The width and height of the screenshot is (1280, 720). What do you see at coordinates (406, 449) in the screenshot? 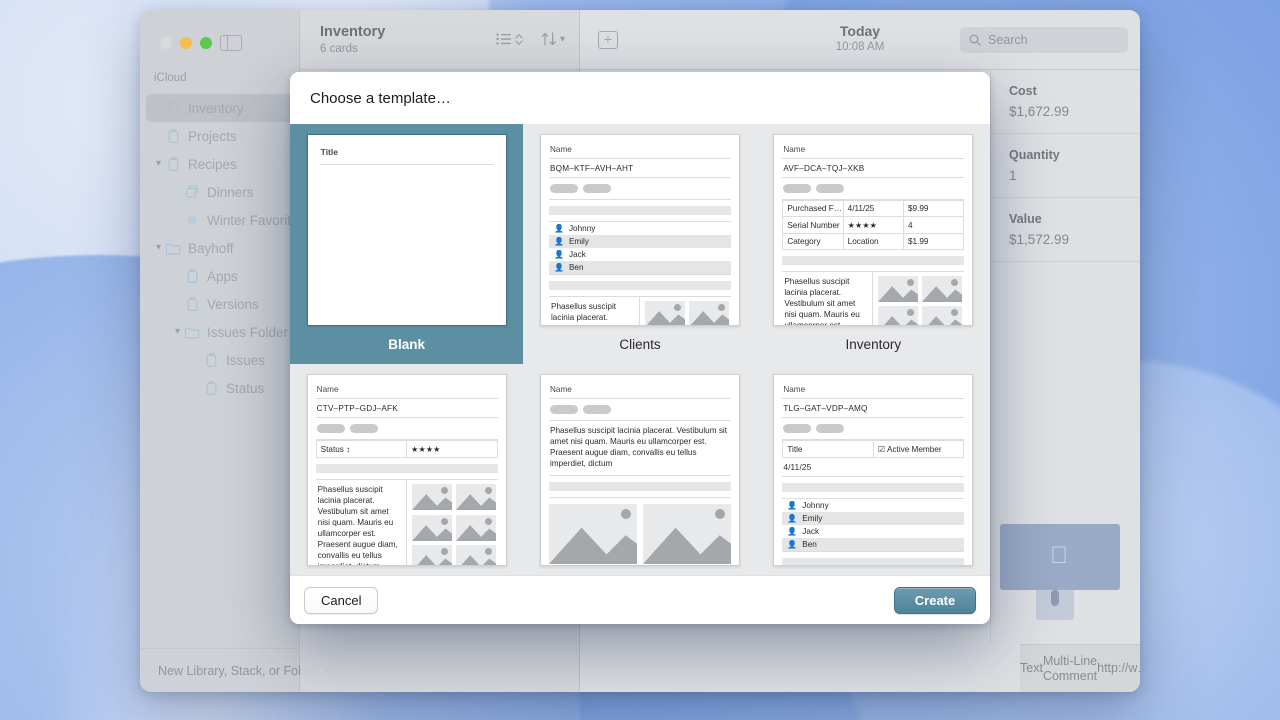
I see `table-row: Status ↕ ★★★★` at bounding box center [406, 449].